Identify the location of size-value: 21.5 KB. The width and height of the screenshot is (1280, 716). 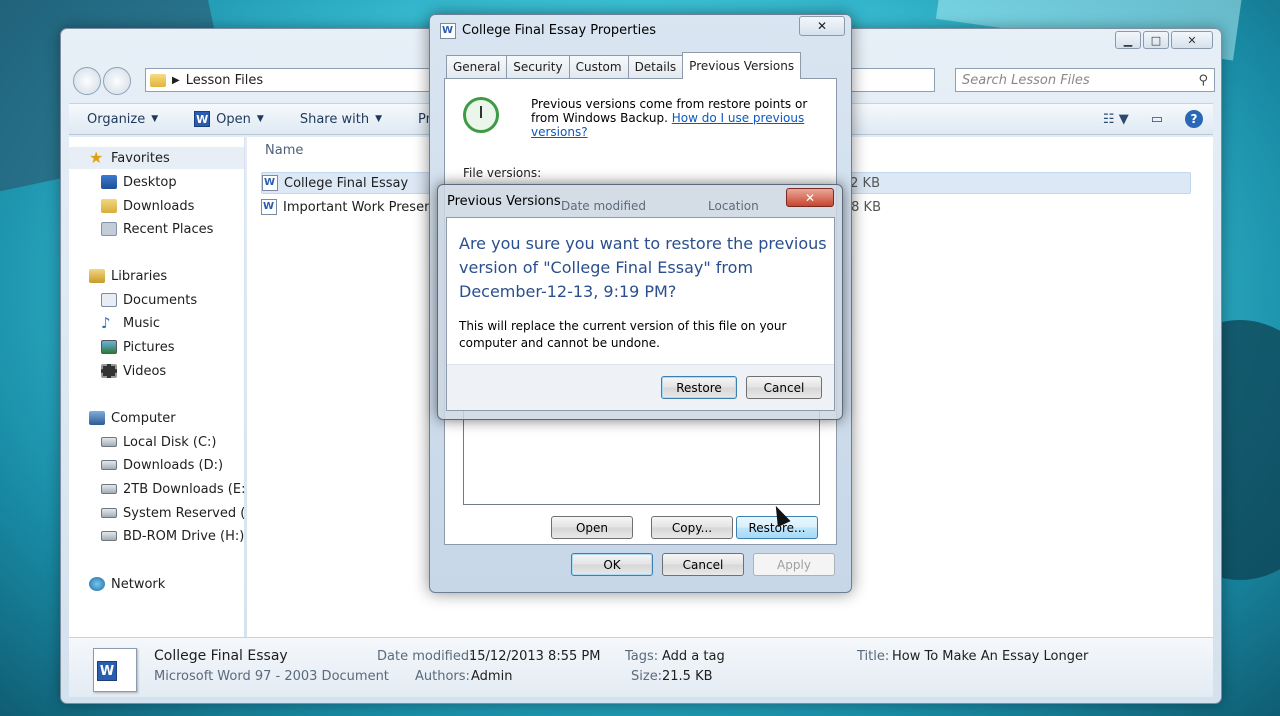
(687, 676).